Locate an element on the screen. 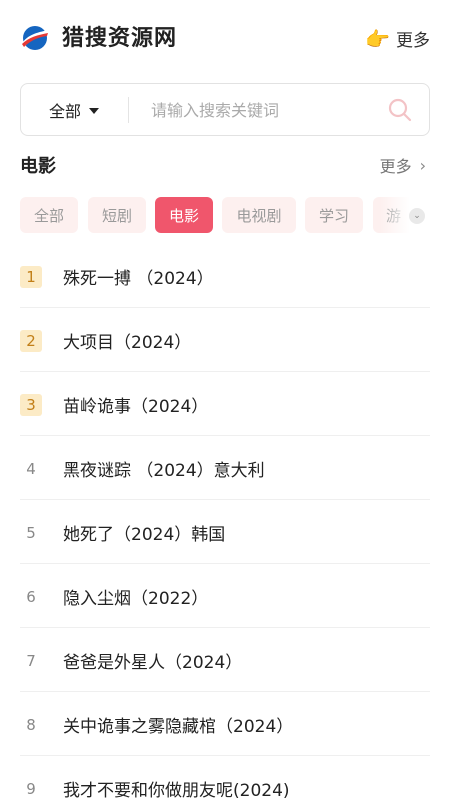  tabs-expand-button: ⌄ is located at coordinates (417, 216).